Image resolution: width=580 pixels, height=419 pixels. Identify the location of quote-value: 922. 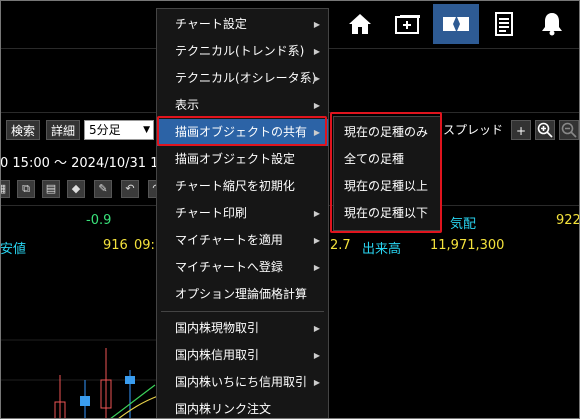
(568, 220).